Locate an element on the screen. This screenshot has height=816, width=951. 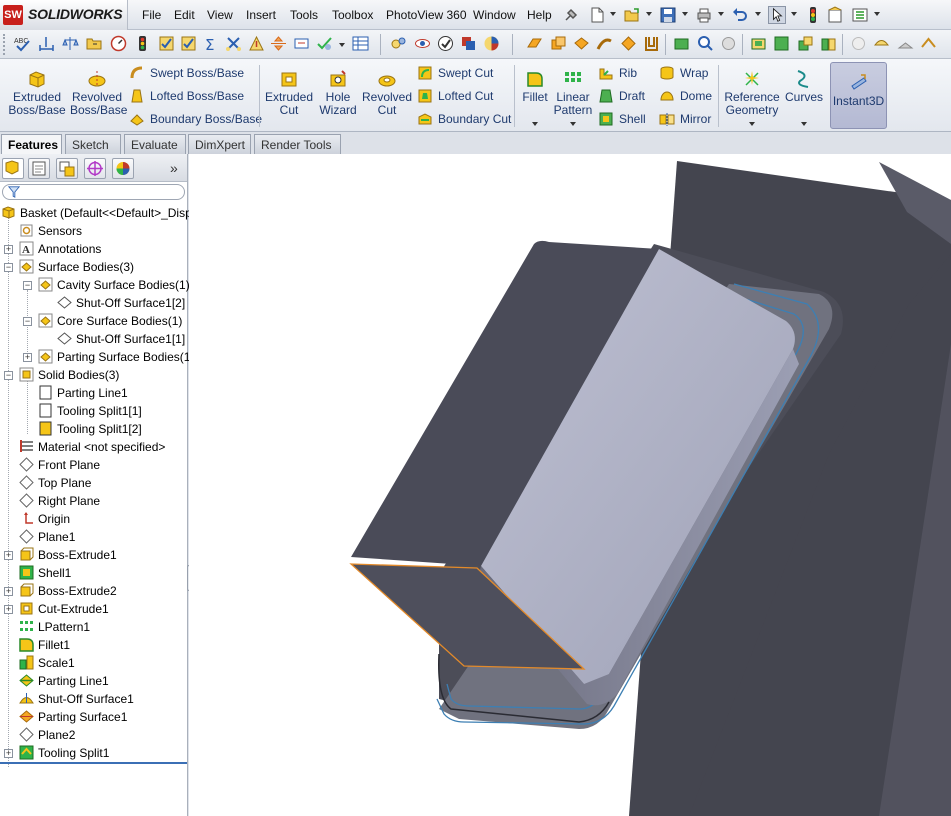
shutoff-icon is located at coordinates (881, 43).